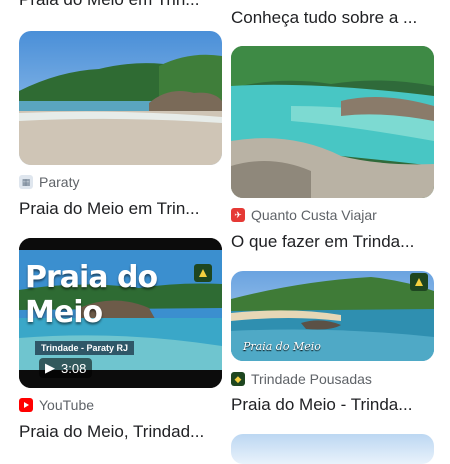 The image size is (450, 464). I want to click on video-duration-badge: ▶ 3:08, so click(66, 368).